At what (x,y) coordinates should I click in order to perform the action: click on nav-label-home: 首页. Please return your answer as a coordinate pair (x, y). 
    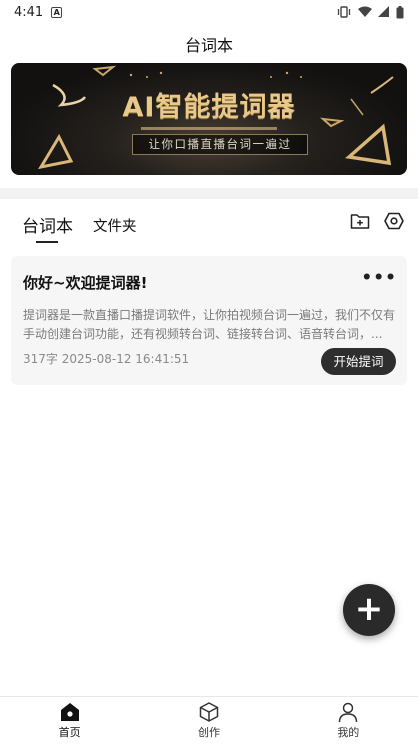
    Looking at the image, I should click on (69, 732).